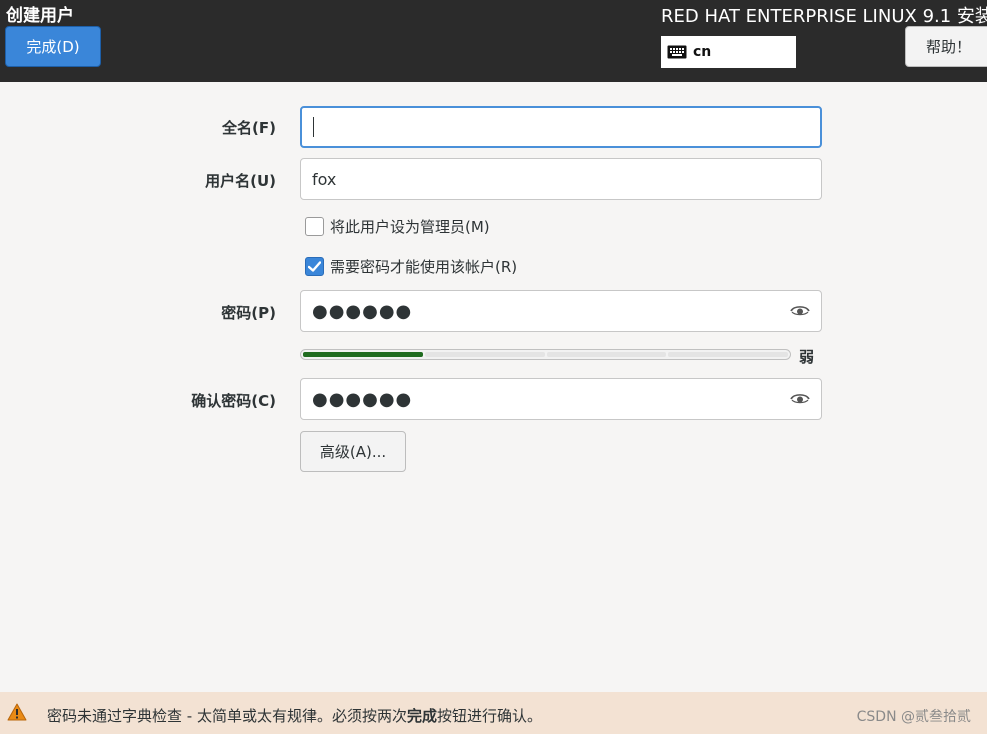 The image size is (987, 734). What do you see at coordinates (227, 716) in the screenshot?
I see `warning-text-before: 密码未通过字典检查 - 太简单或太有规律。必须按两次` at bounding box center [227, 716].